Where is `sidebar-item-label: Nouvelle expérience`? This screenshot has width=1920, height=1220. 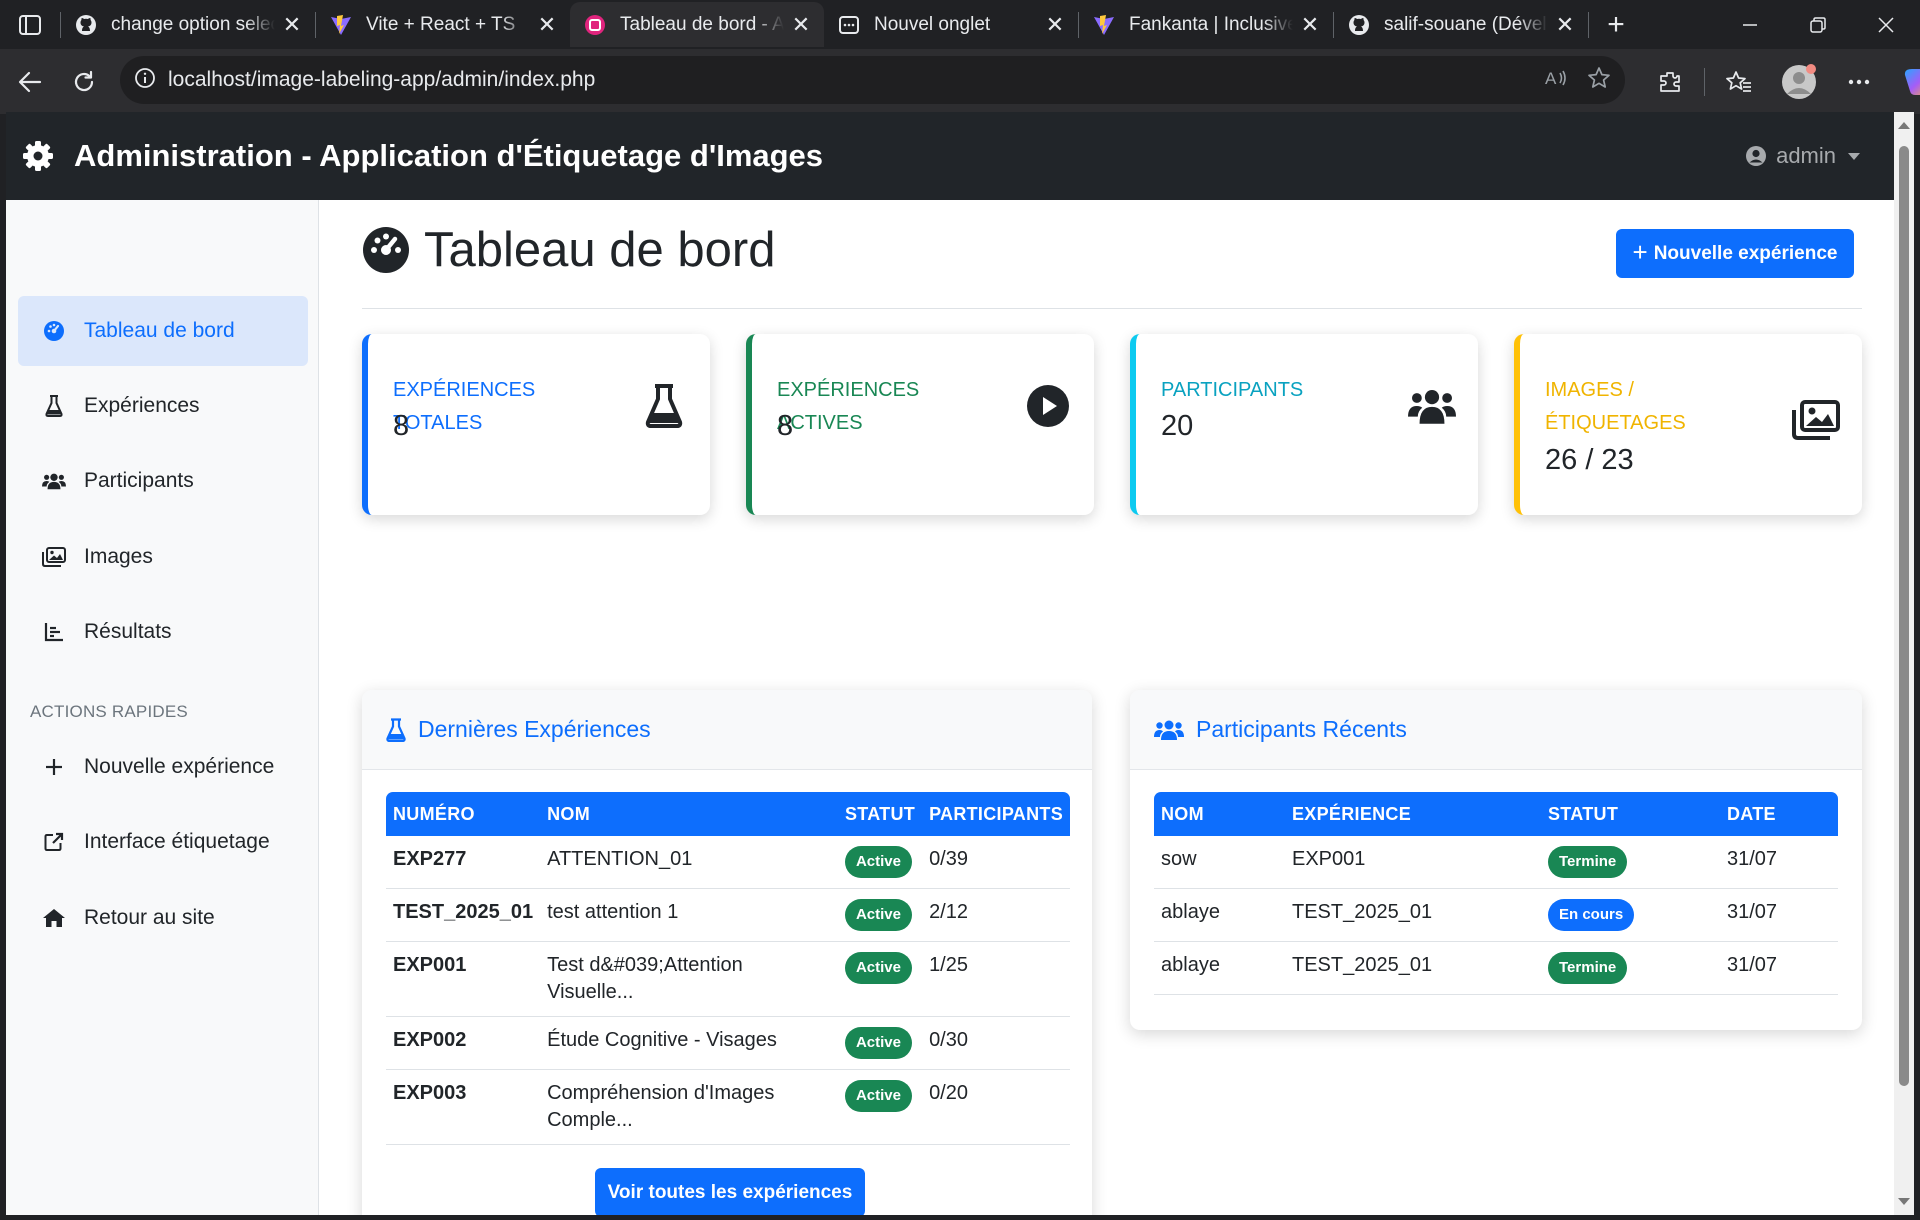 sidebar-item-label: Nouvelle expérience is located at coordinates (179, 766).